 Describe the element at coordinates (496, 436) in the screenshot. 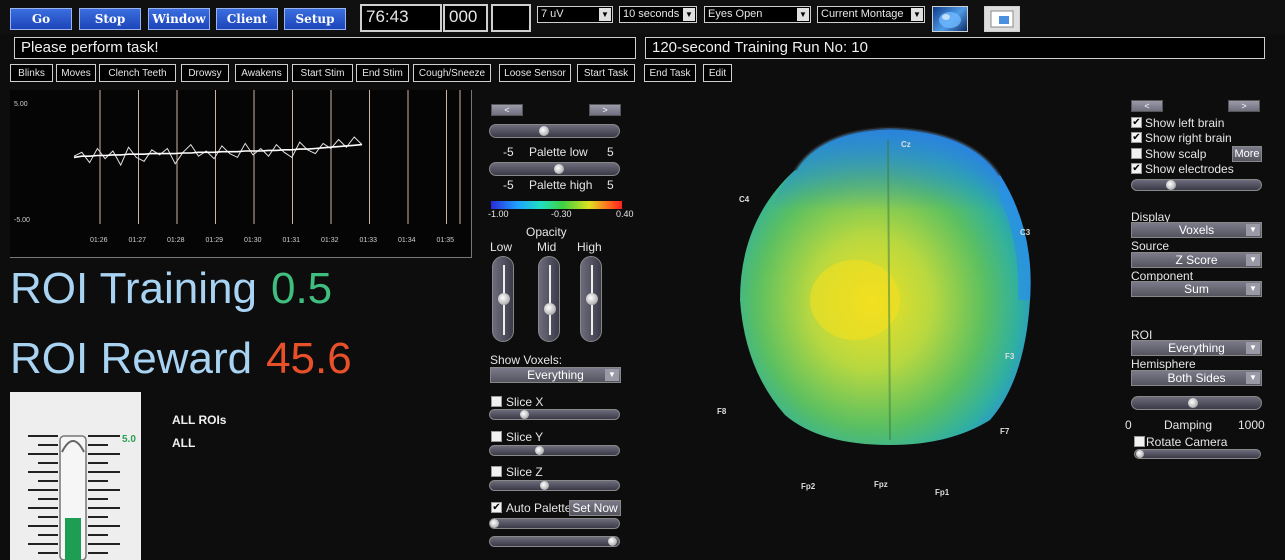

I see `slice-y-checkbox` at that location.